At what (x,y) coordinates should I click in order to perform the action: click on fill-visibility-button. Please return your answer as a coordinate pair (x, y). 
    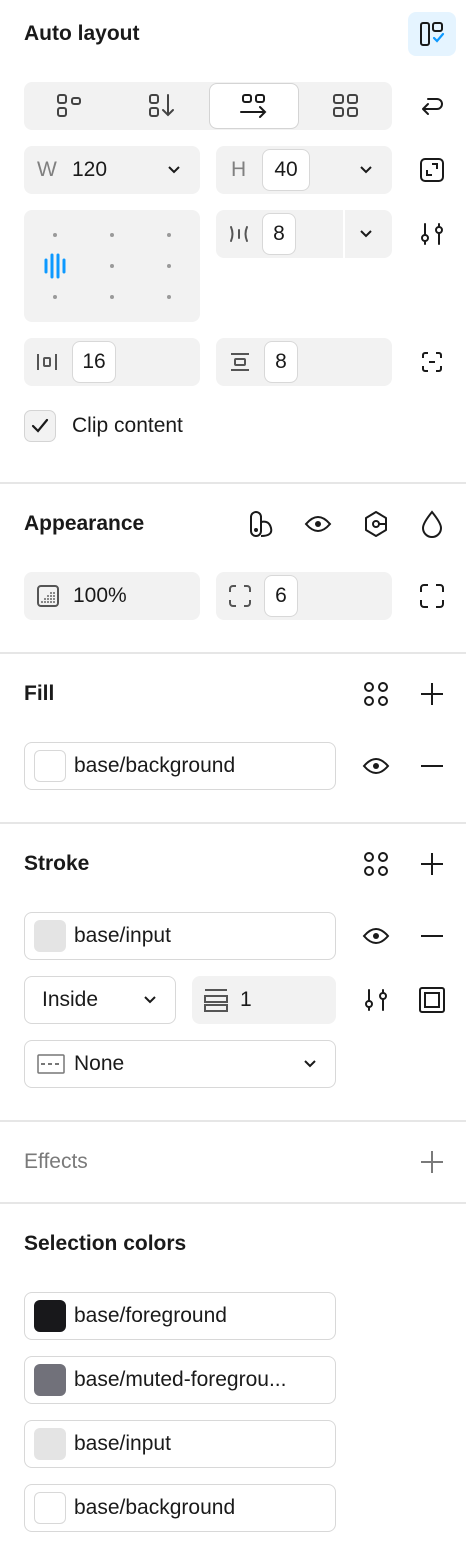
    Looking at the image, I should click on (376, 766).